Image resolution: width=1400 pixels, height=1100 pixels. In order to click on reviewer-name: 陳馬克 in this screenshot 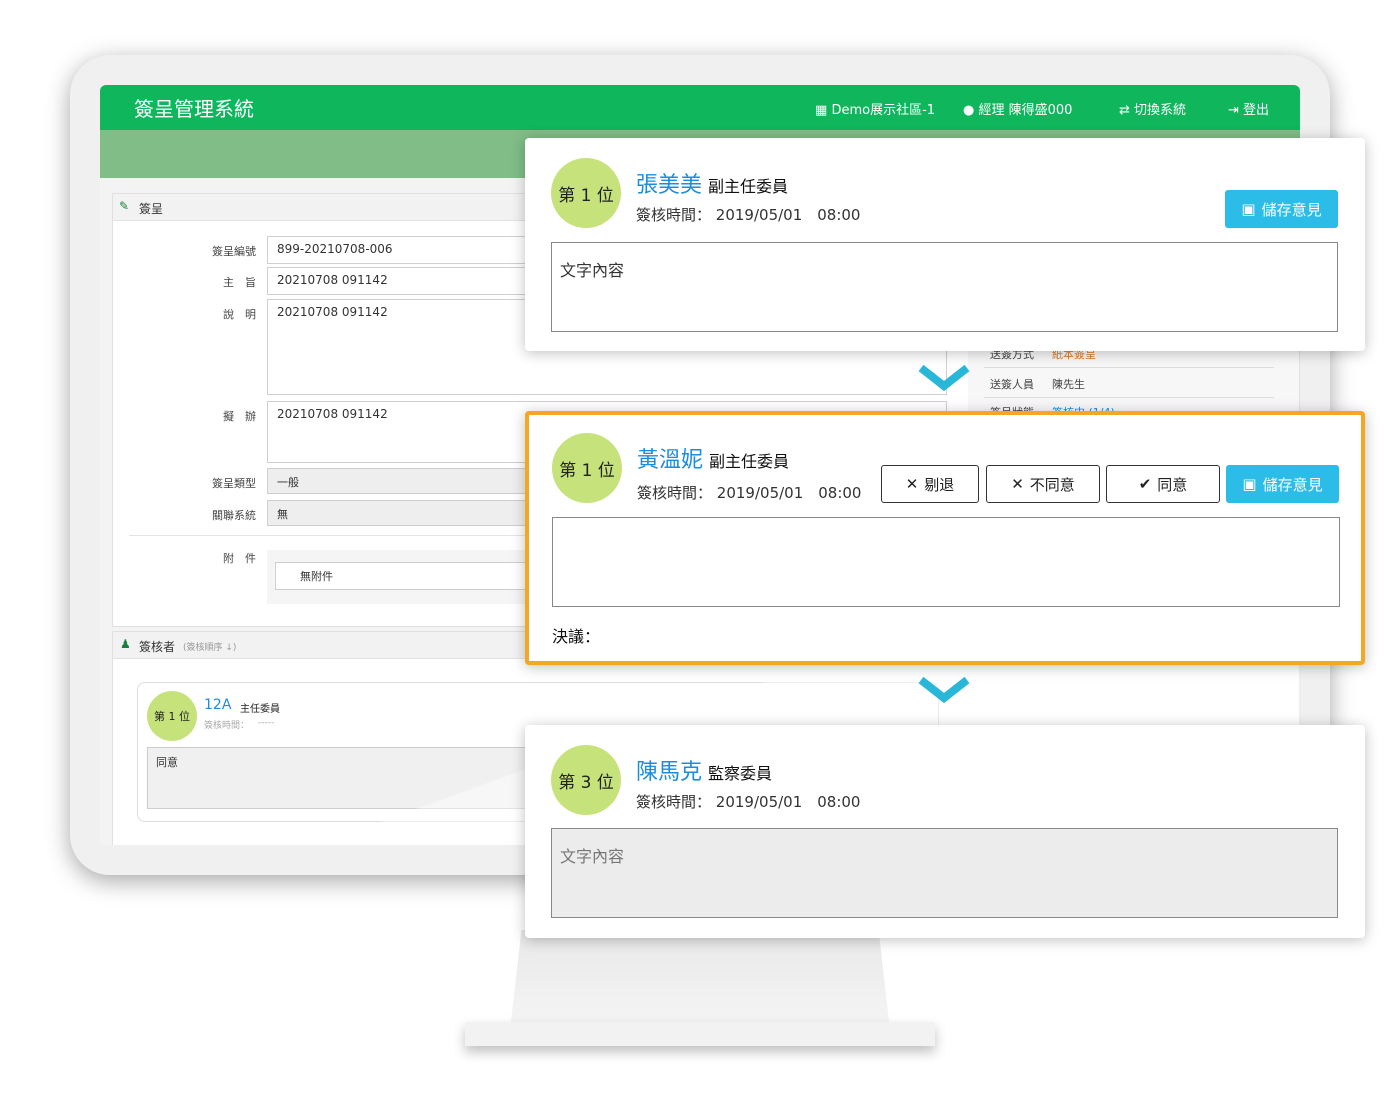, I will do `click(669, 772)`.